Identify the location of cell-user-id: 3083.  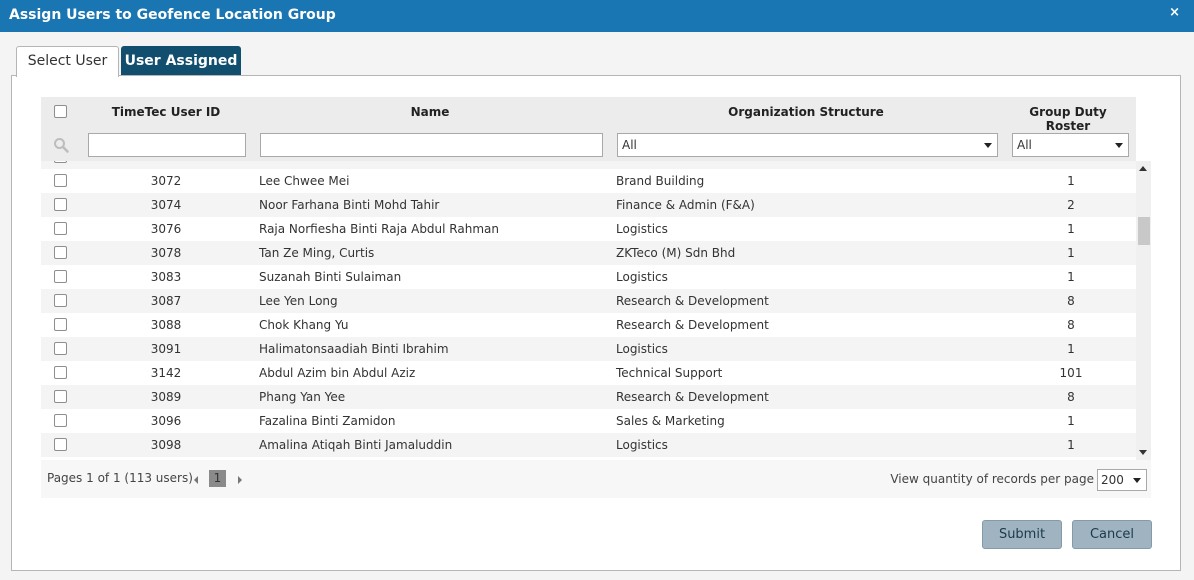
(166, 277).